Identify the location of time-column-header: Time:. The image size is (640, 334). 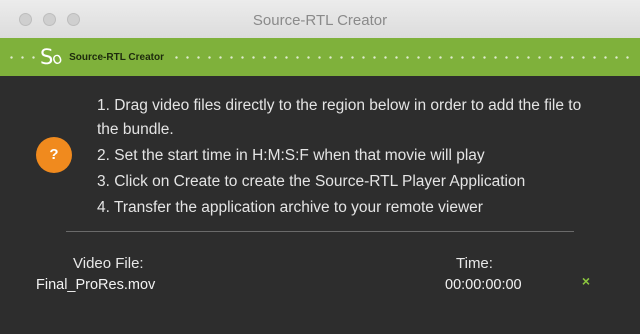
(474, 263).